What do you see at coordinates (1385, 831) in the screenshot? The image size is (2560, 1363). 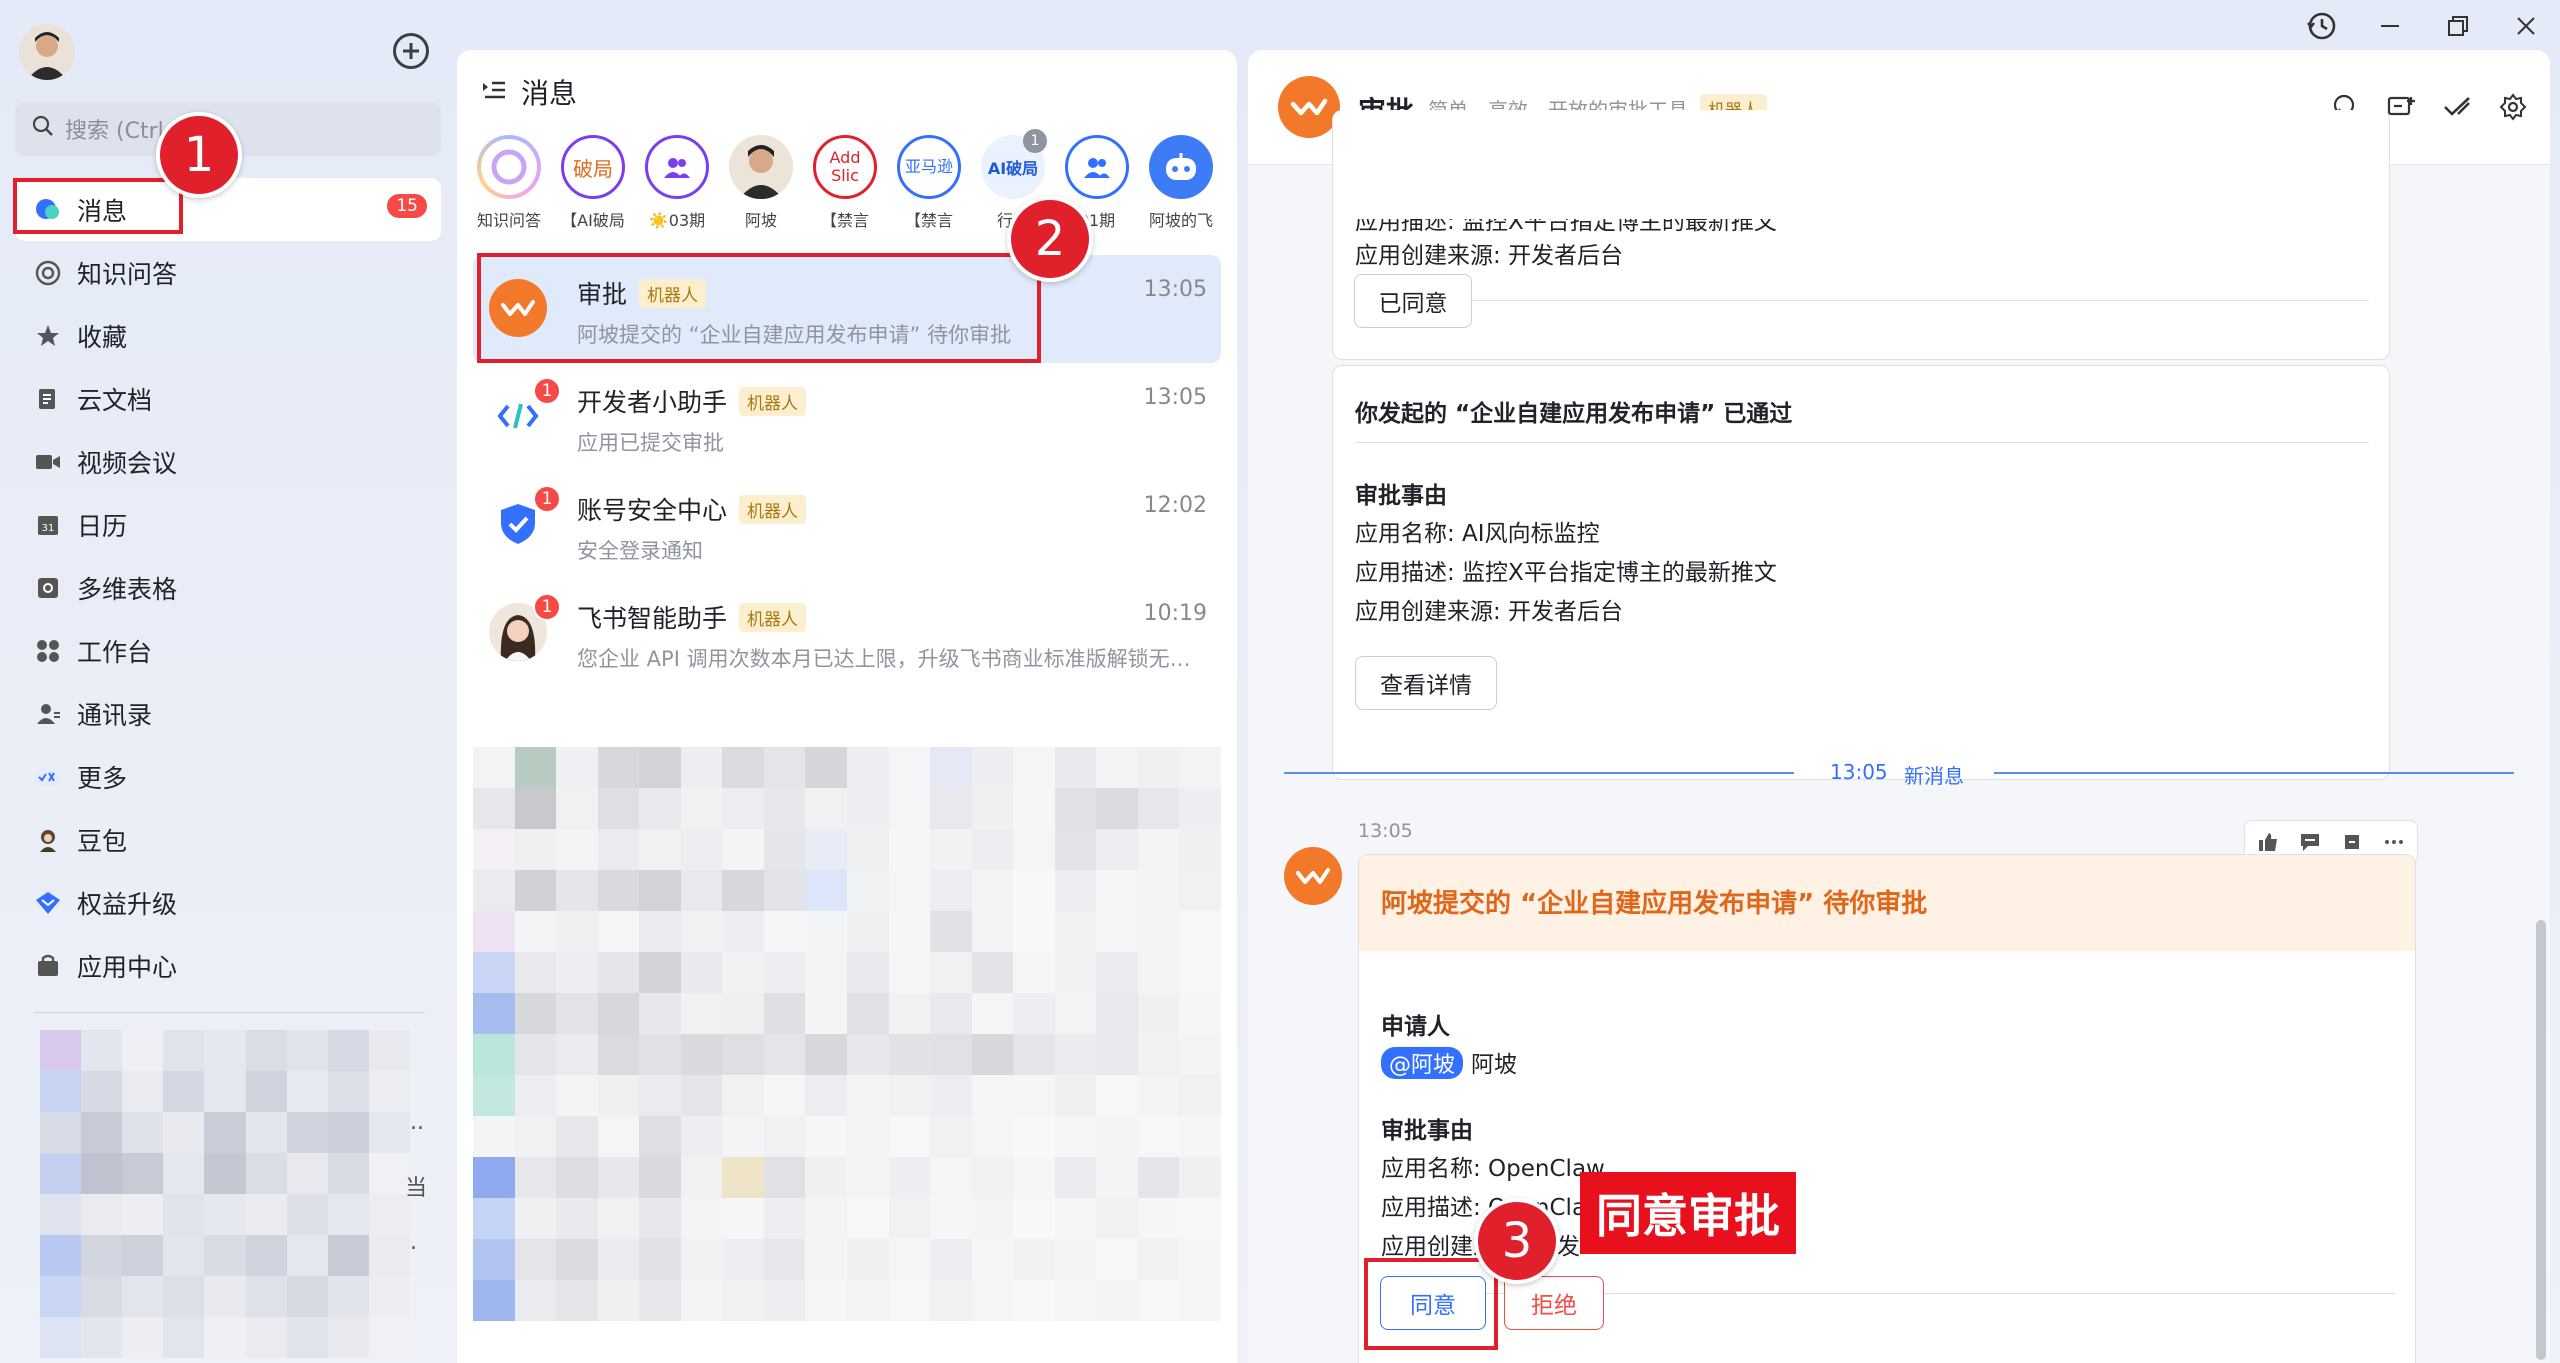 I see `message-time: 13:05` at bounding box center [1385, 831].